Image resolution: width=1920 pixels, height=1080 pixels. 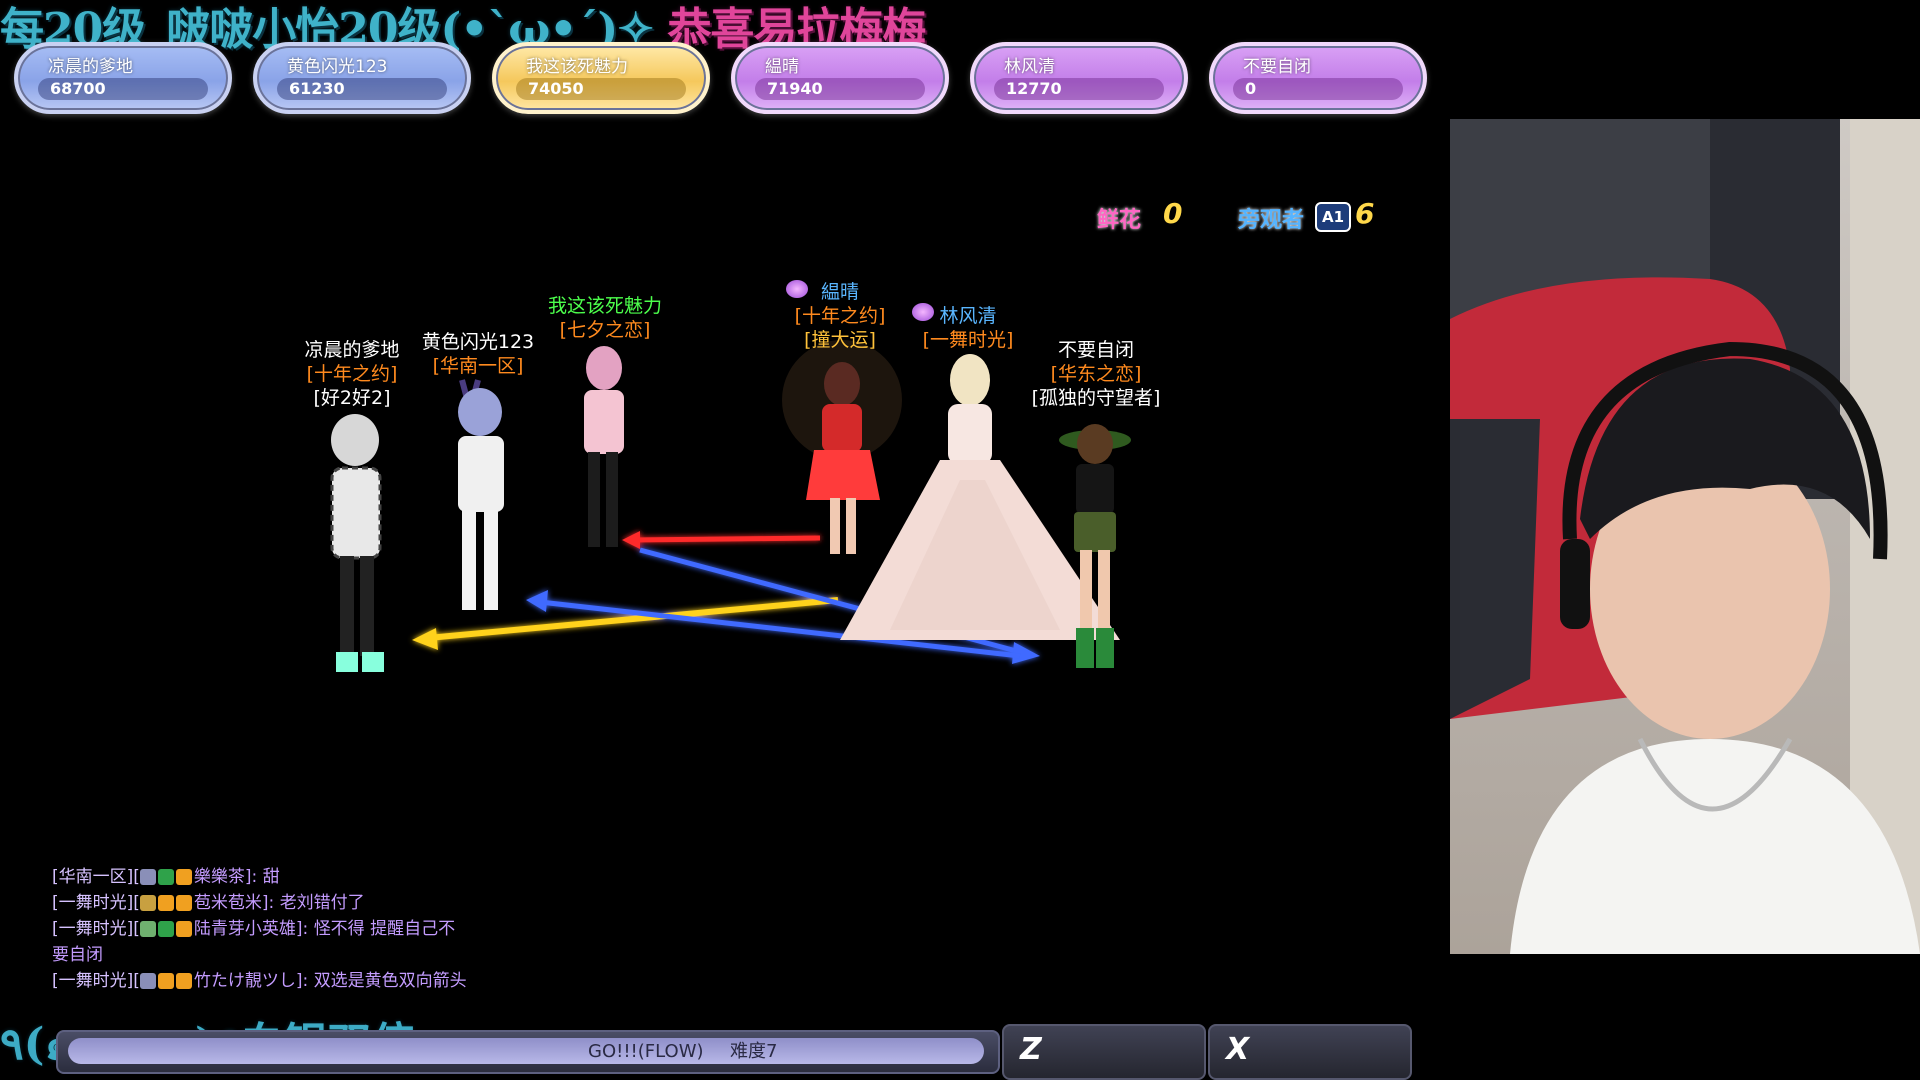 I want to click on chat-message: [一舞时光][ 苞米苞米]: 老刘错付了, so click(x=262, y=903).